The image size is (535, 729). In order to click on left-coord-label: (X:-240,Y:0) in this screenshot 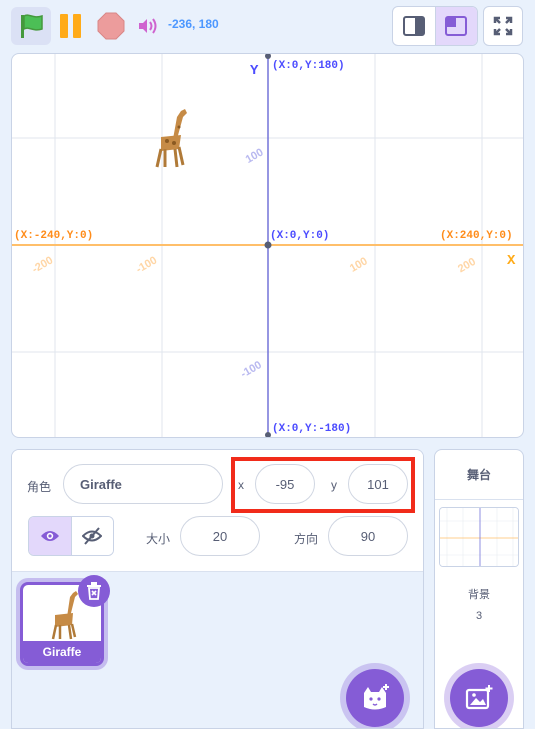, I will do `click(53, 236)`.